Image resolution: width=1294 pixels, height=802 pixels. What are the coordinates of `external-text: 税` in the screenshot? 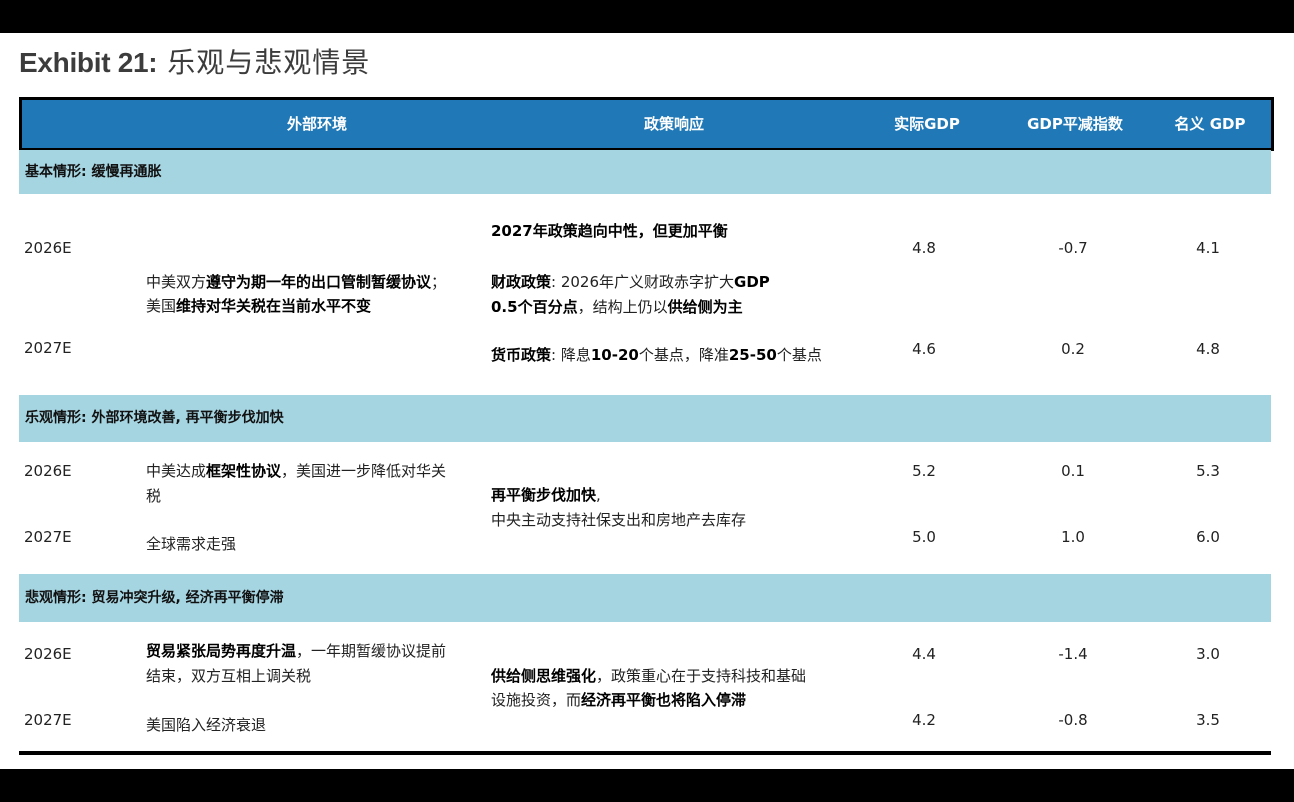 It's located at (154, 496).